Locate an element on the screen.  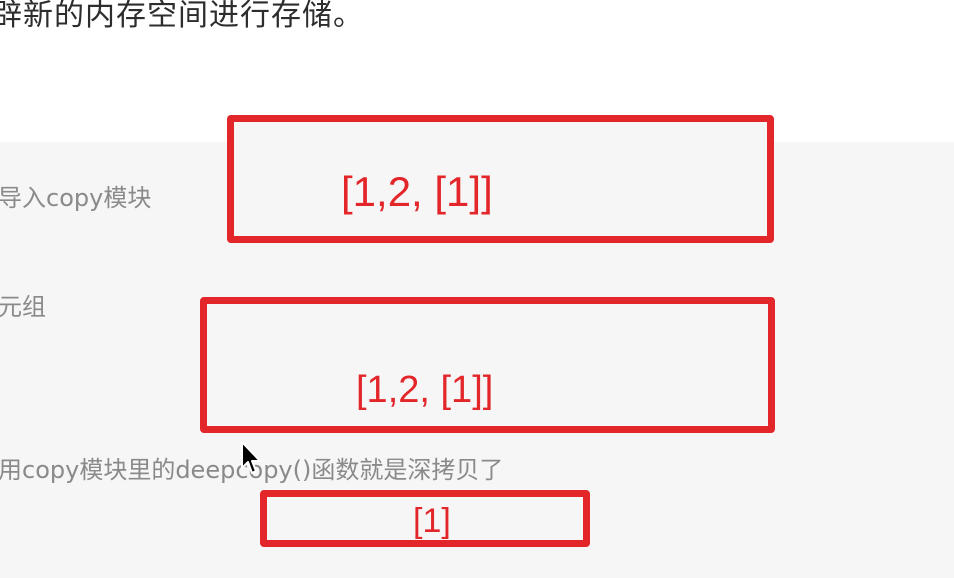
code-comment-import: 导入copy模块 is located at coordinates (76, 198).